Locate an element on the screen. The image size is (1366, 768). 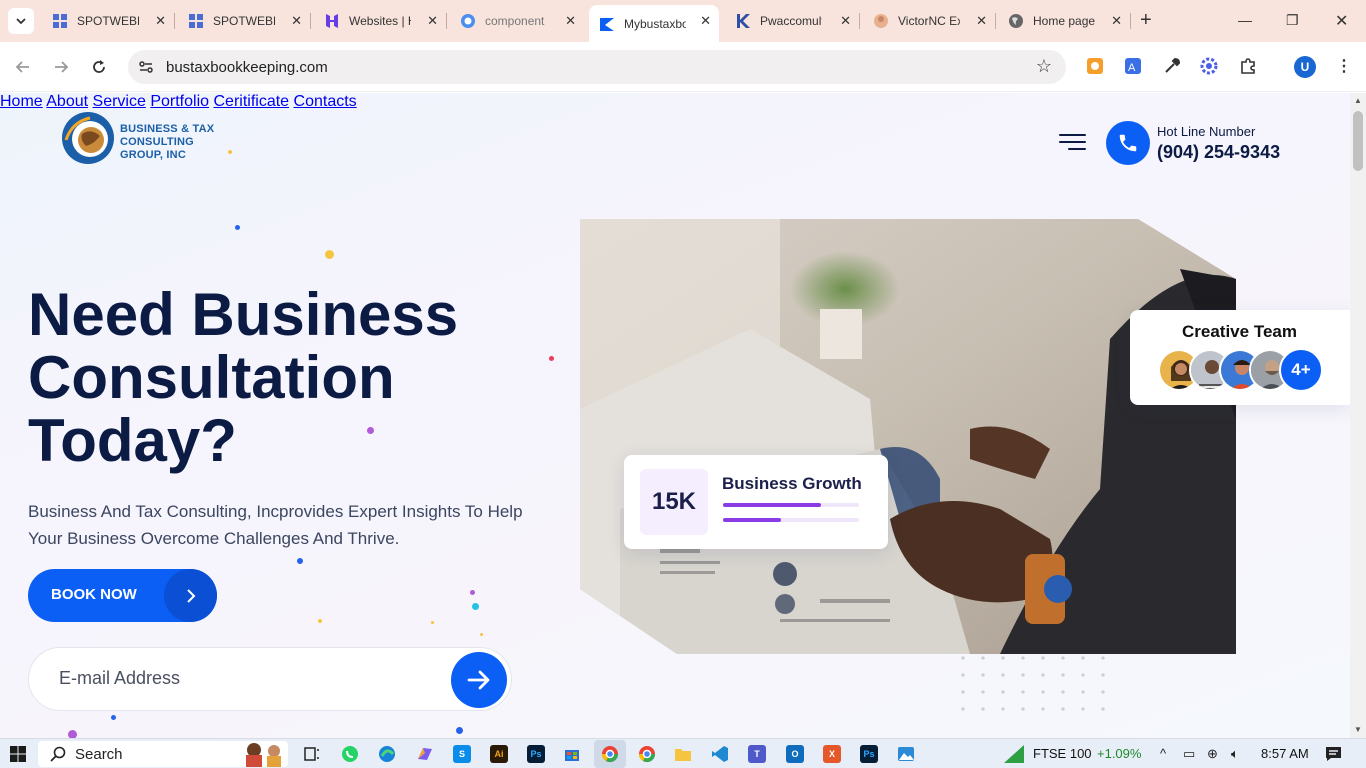
nav-certificate: Ceritificate is located at coordinates (251, 101).